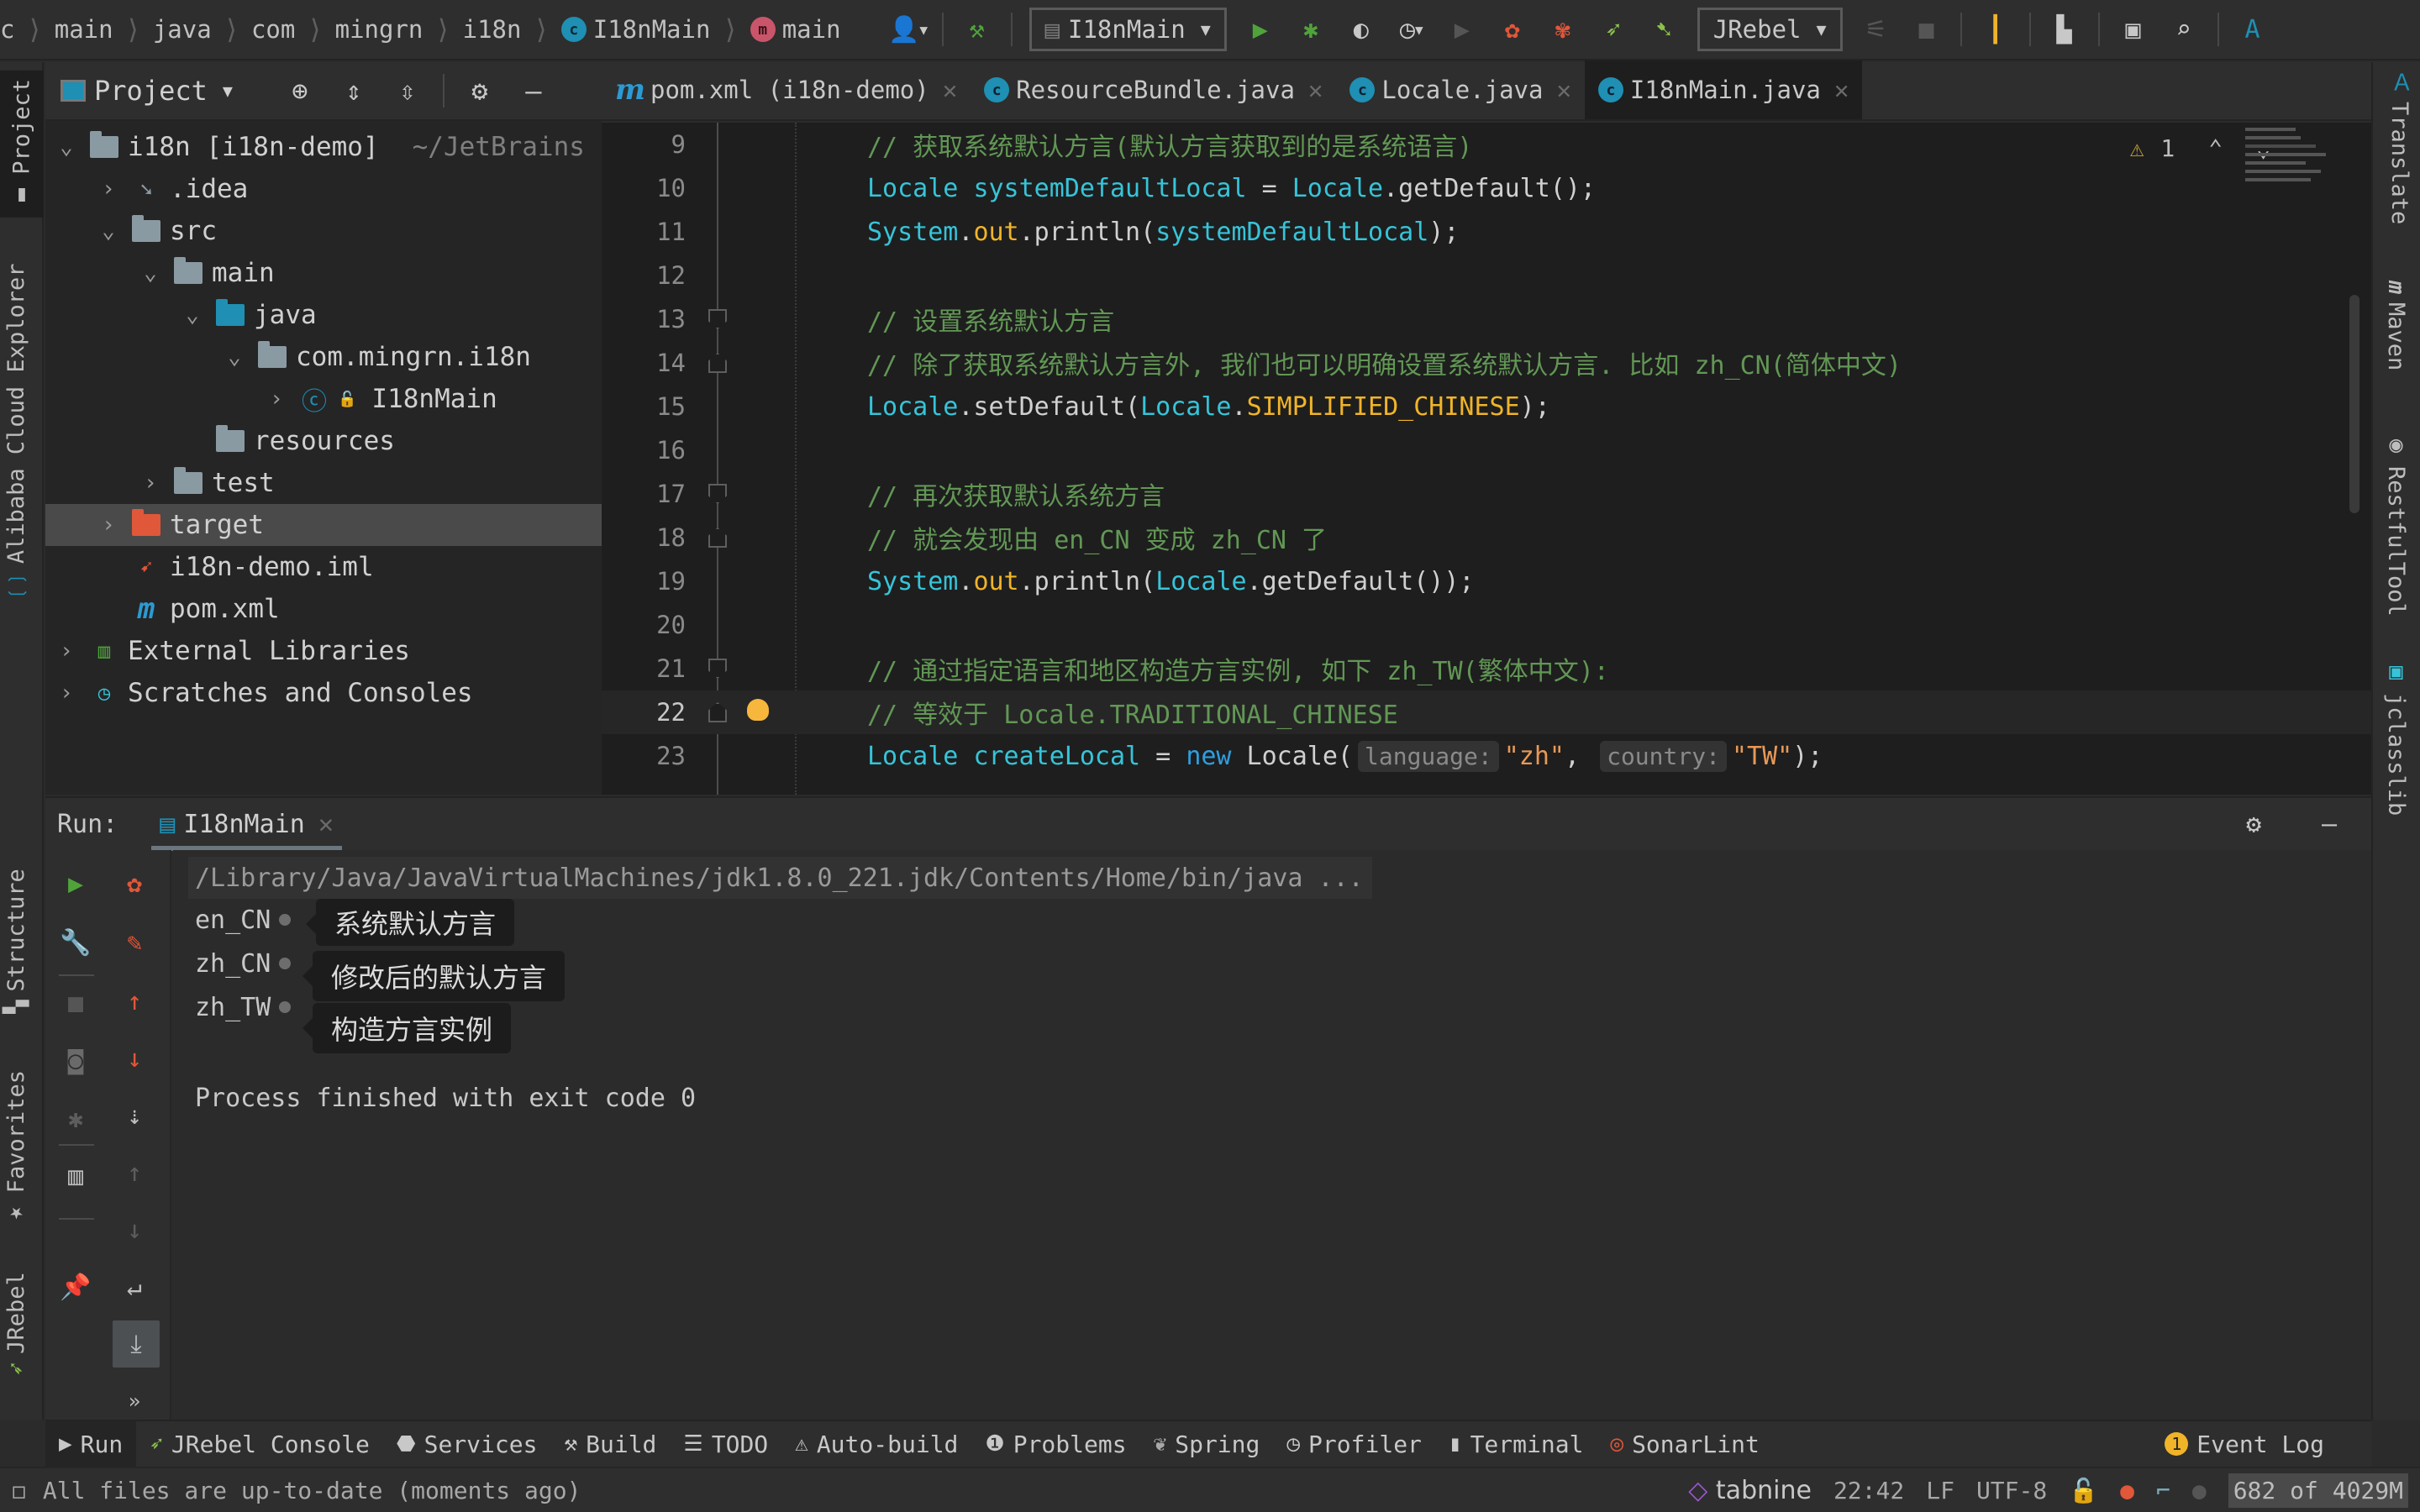  Describe the element at coordinates (1563, 29) in the screenshot. I see `jrebel-debug-icon: ✾` at that location.